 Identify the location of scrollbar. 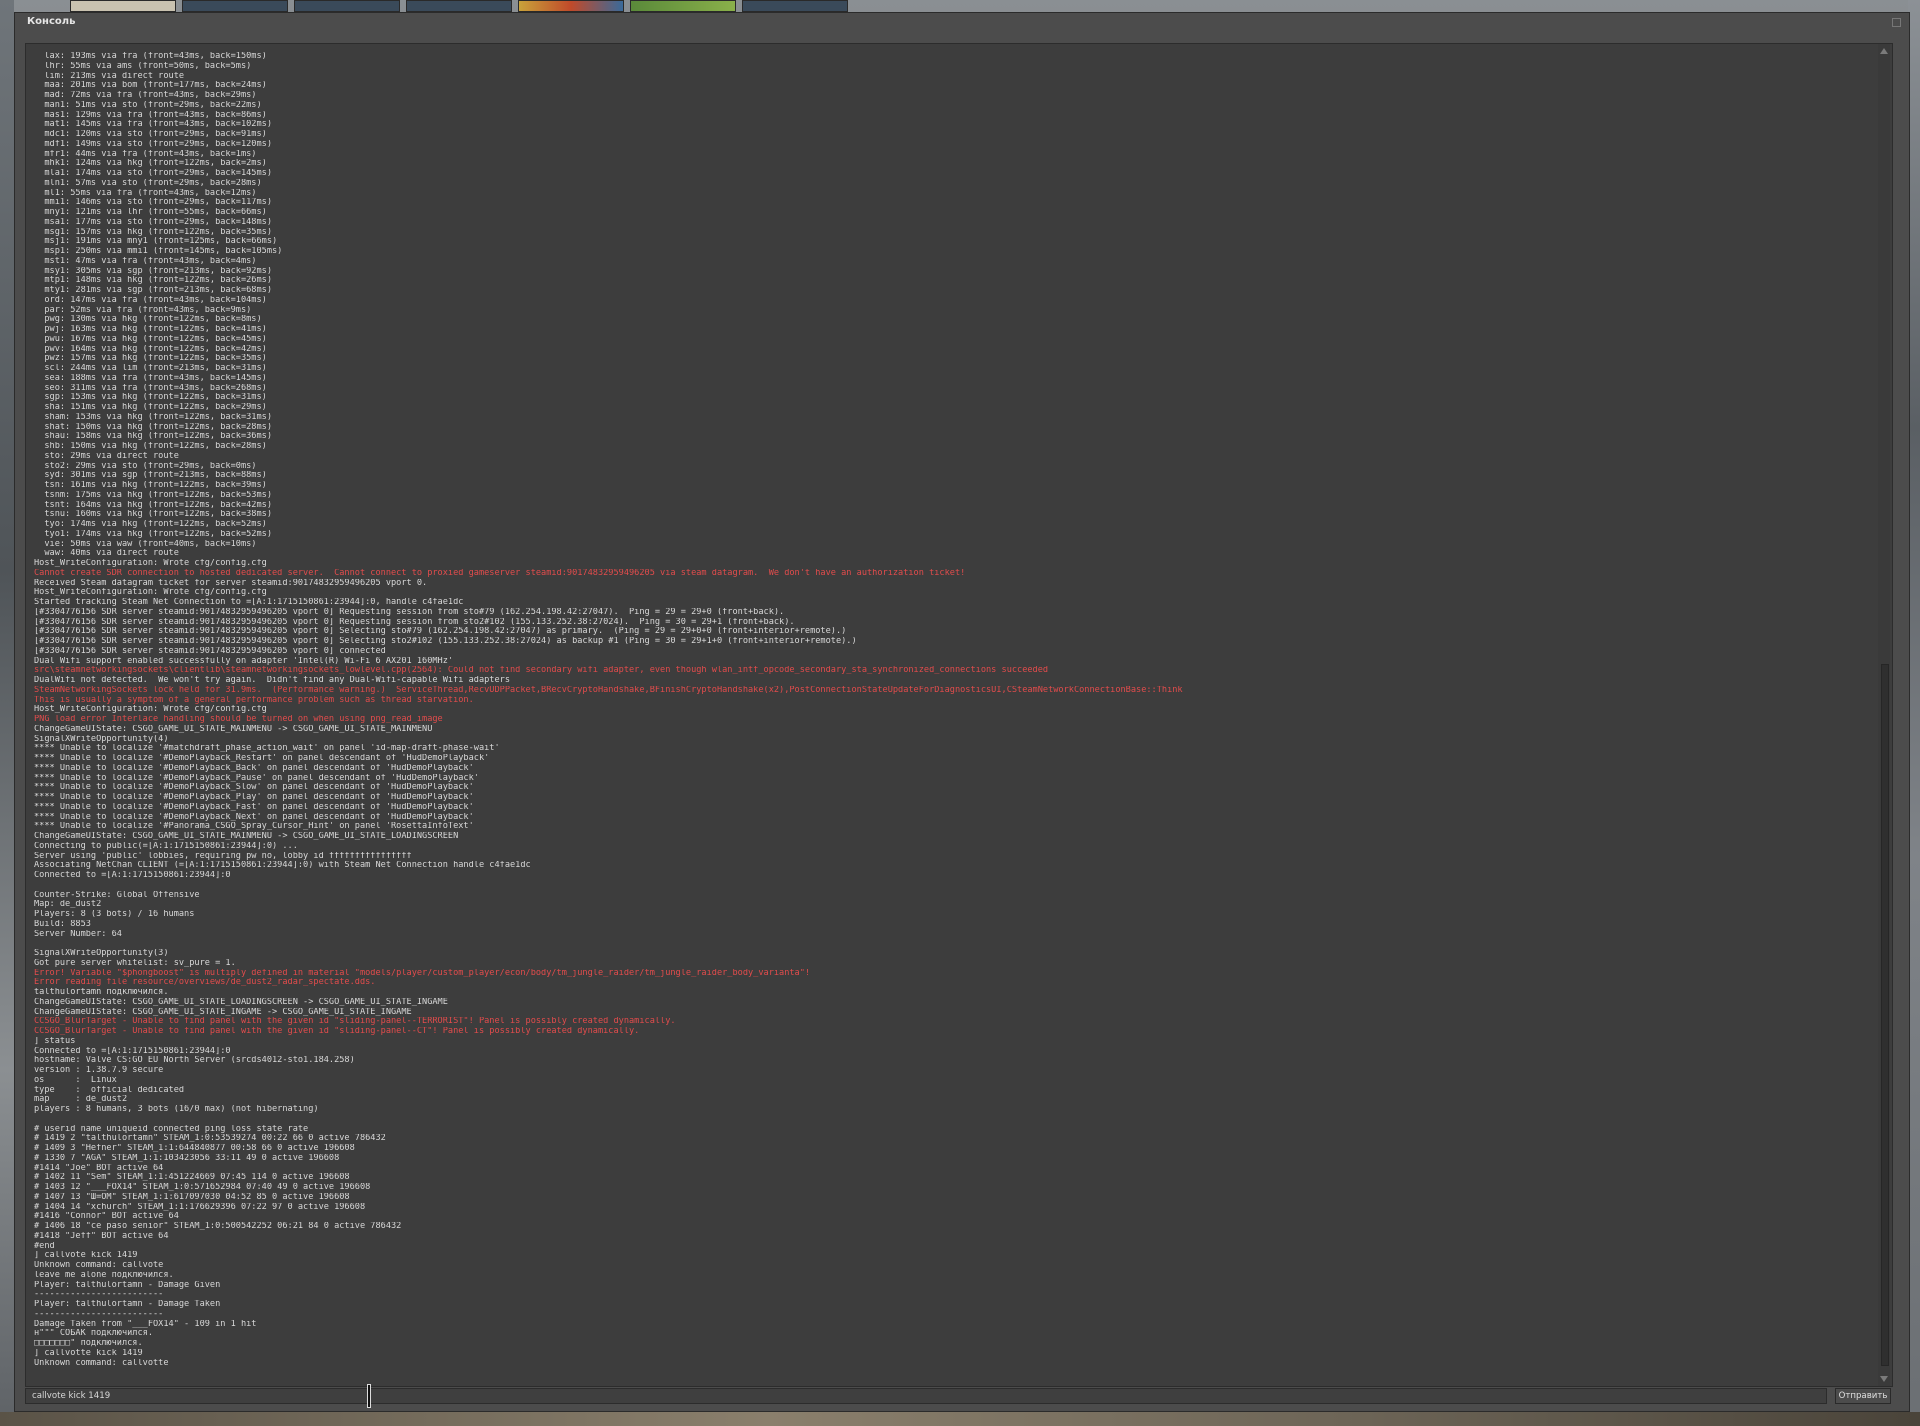
(1884, 715).